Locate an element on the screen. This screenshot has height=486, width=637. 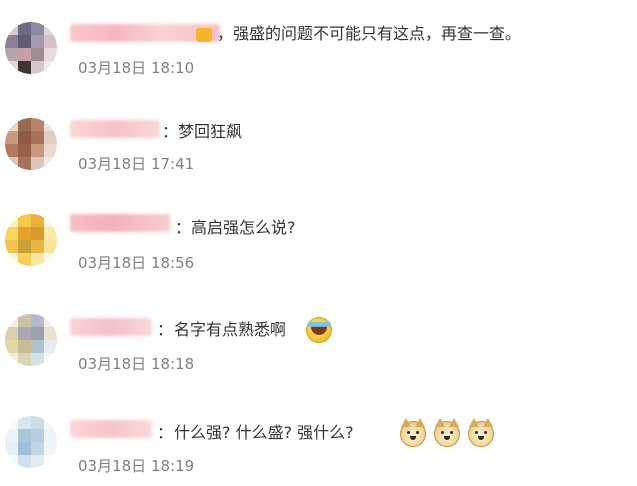
comment-time: 03月18日 17:41 is located at coordinates (136, 164).